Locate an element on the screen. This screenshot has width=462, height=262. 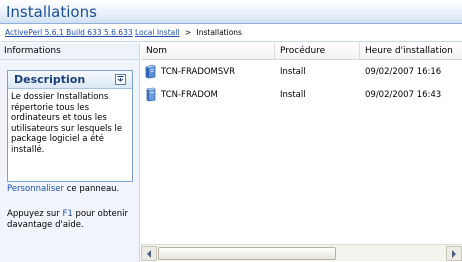
breadcrumb-current: Installations is located at coordinates (219, 32).